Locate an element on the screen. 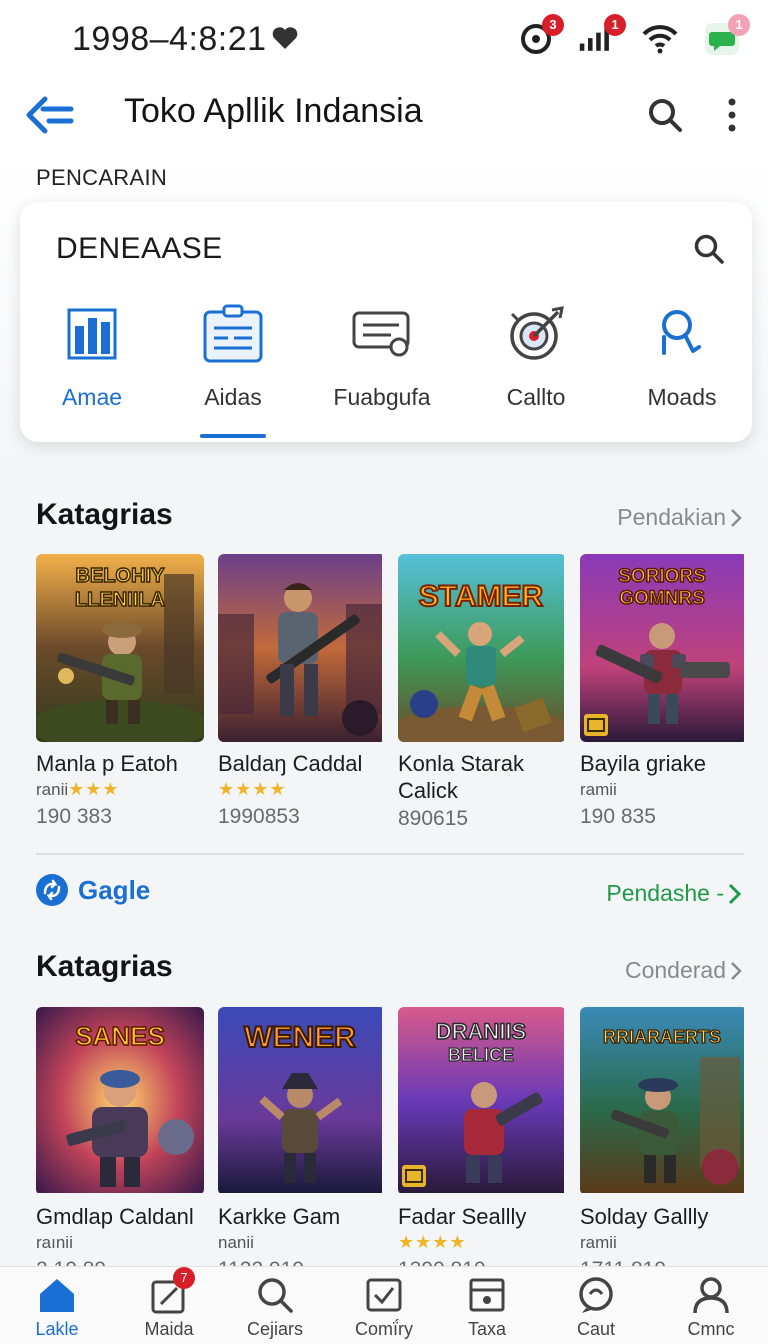 Image resolution: width=768 pixels, height=1344 pixels. nav-item-taxa: Taxa is located at coordinates (487, 1307).